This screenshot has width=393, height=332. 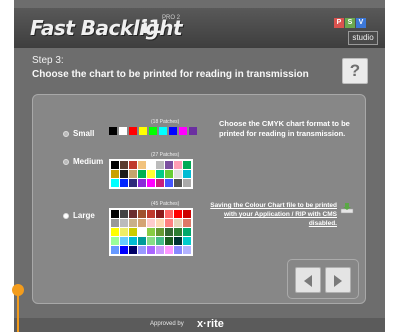 What do you see at coordinates (151, 174) in the screenshot?
I see `medium-chart-preview` at bounding box center [151, 174].